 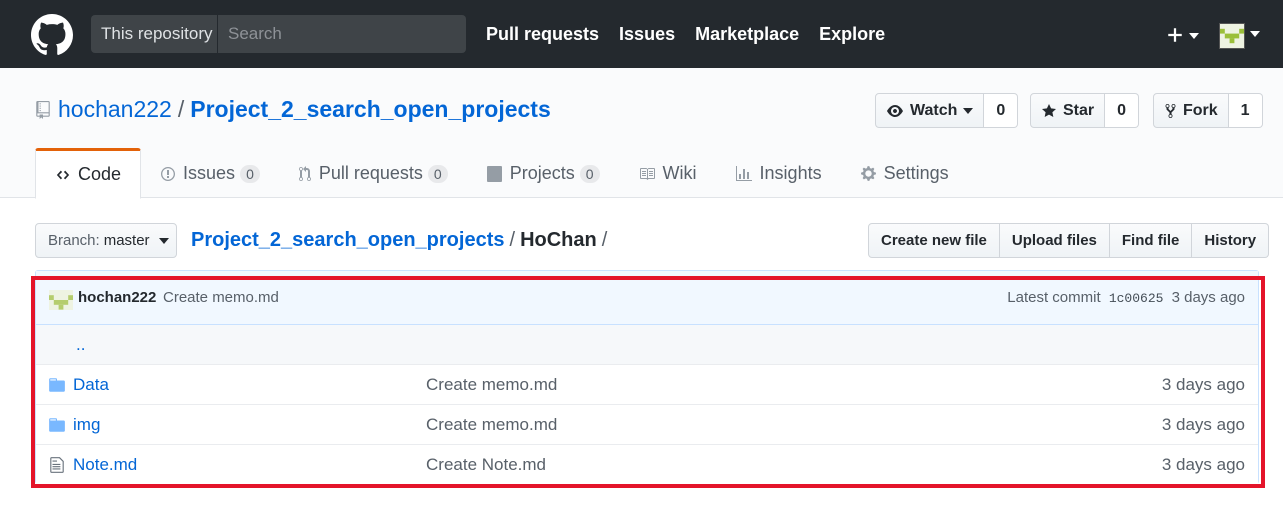 What do you see at coordinates (105, 465) in the screenshot?
I see `file-name-link: Note.md` at bounding box center [105, 465].